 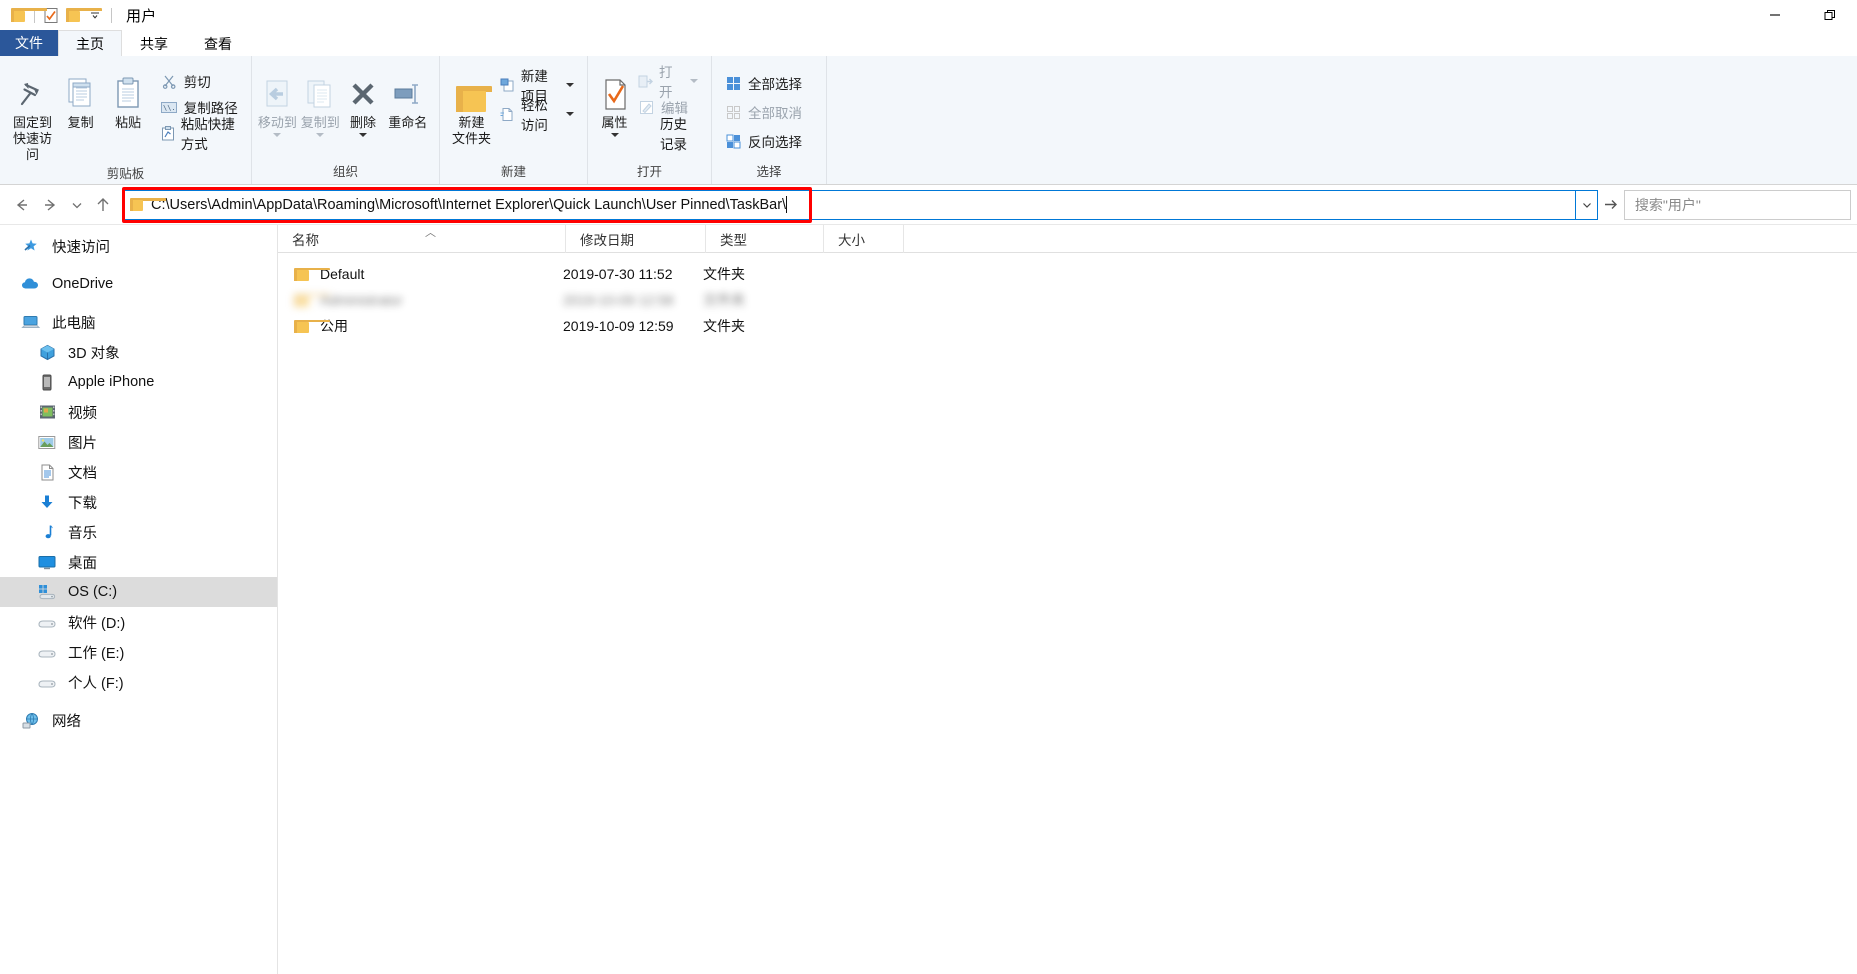 What do you see at coordinates (1737, 204) in the screenshot?
I see `search-input: 搜索"用户"` at bounding box center [1737, 204].